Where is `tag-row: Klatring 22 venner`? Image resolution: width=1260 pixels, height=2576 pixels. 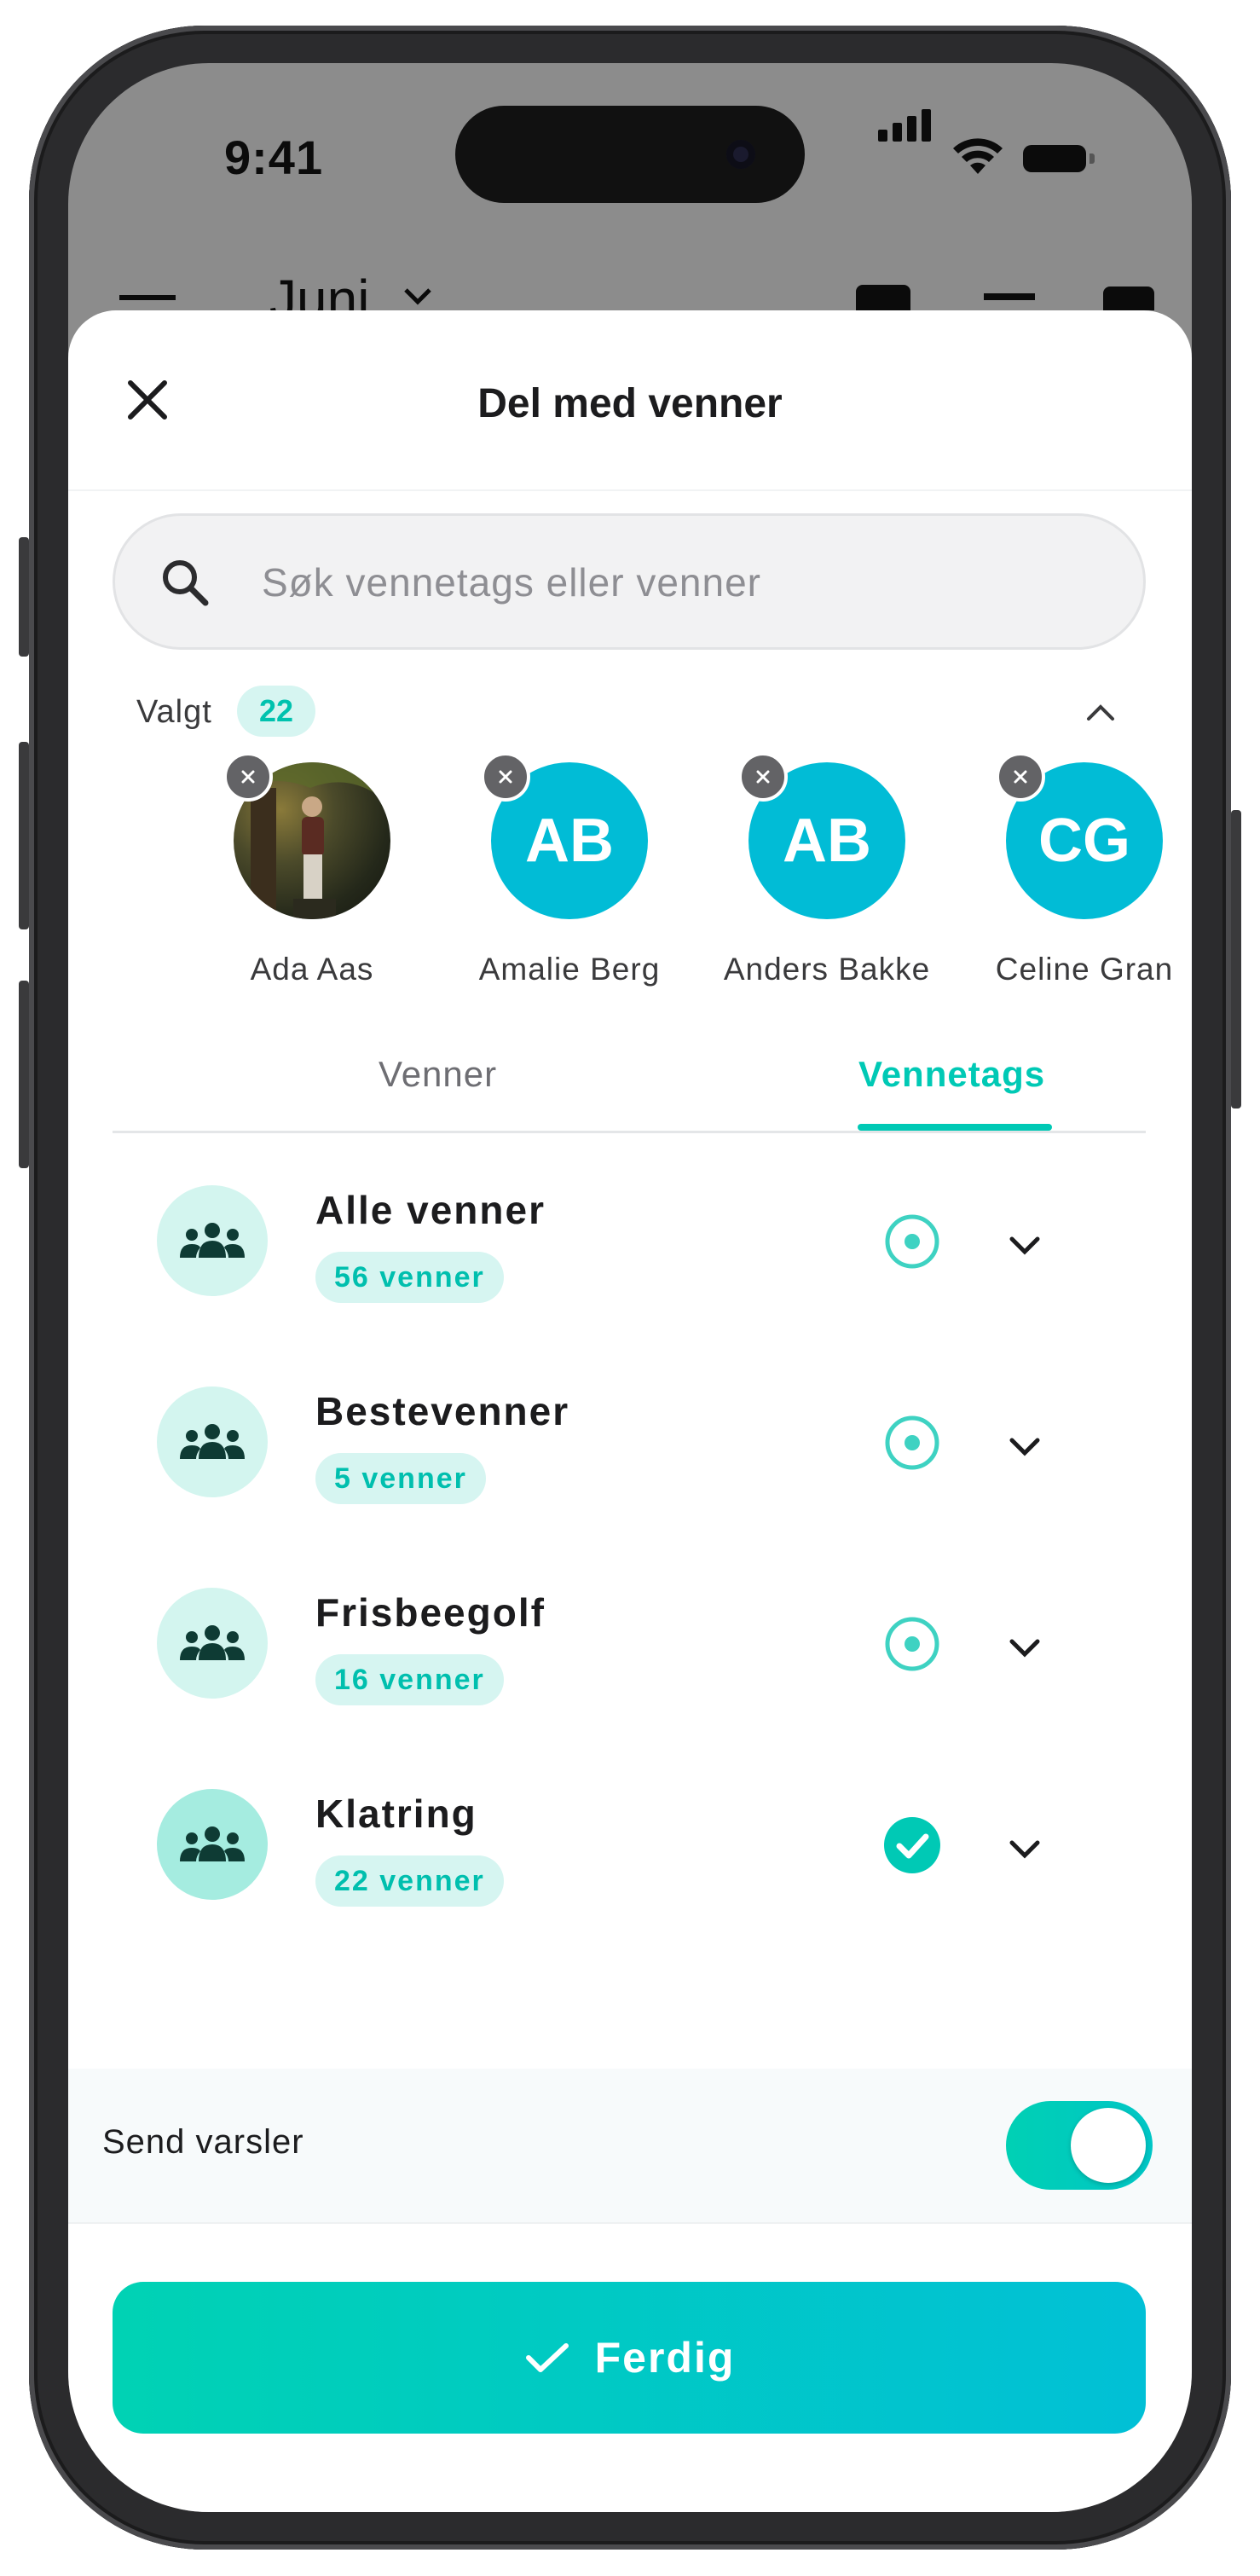 tag-row: Klatring 22 venner is located at coordinates (630, 1843).